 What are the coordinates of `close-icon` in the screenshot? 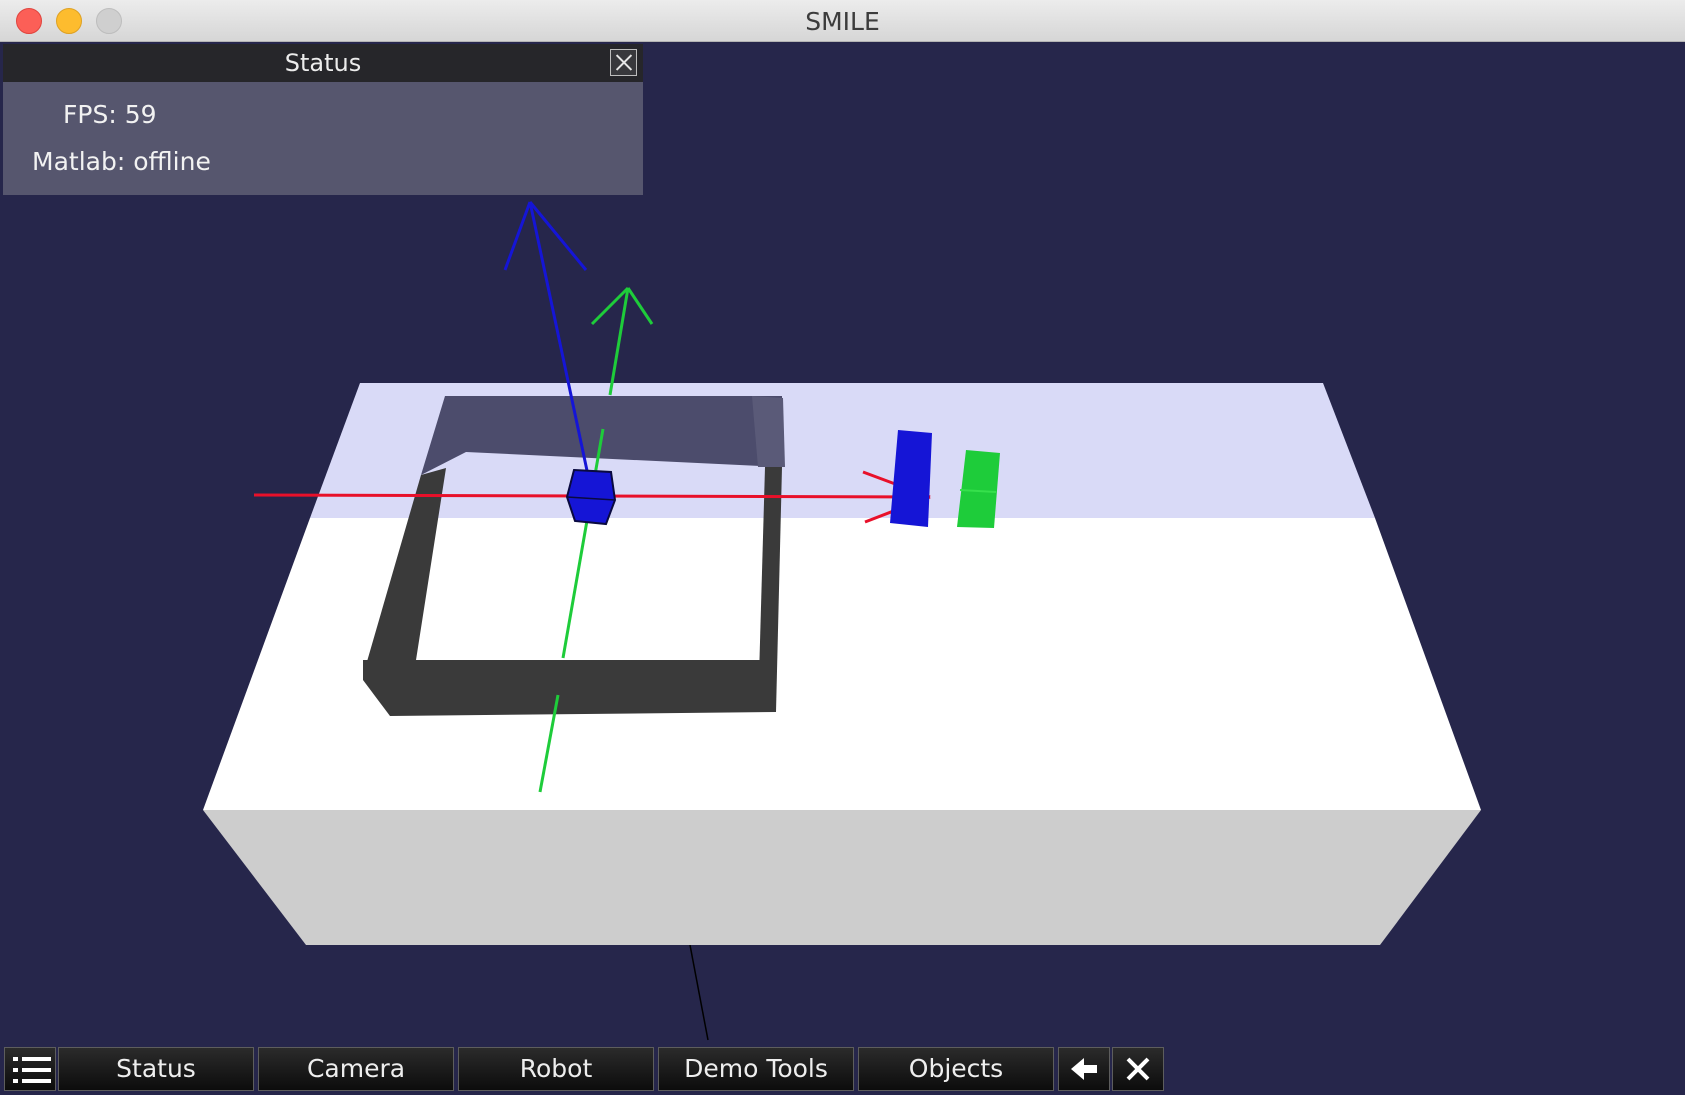 It's located at (1138, 1069).